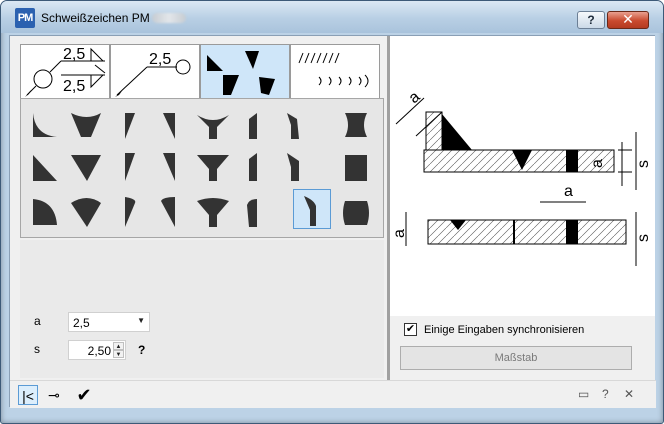 The height and width of the screenshot is (424, 664). What do you see at coordinates (141, 350) in the screenshot?
I see `param-s-help: ?` at bounding box center [141, 350].